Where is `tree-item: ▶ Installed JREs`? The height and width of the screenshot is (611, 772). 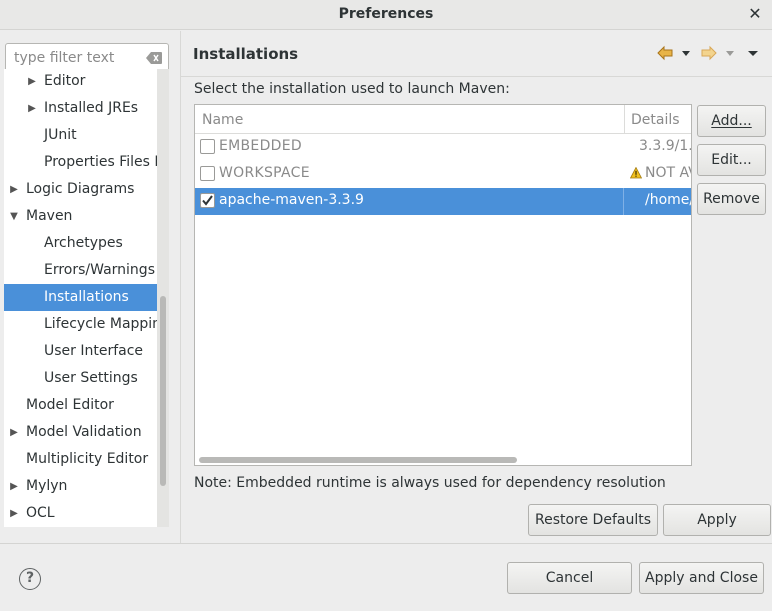 tree-item: ▶ Installed JREs is located at coordinates (80, 108).